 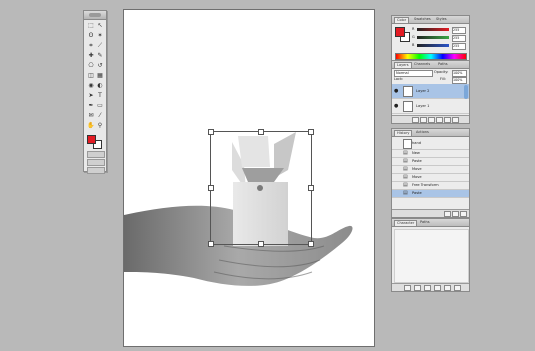 I want to click on history-brush-icon: ↺, so click(x=100, y=66).